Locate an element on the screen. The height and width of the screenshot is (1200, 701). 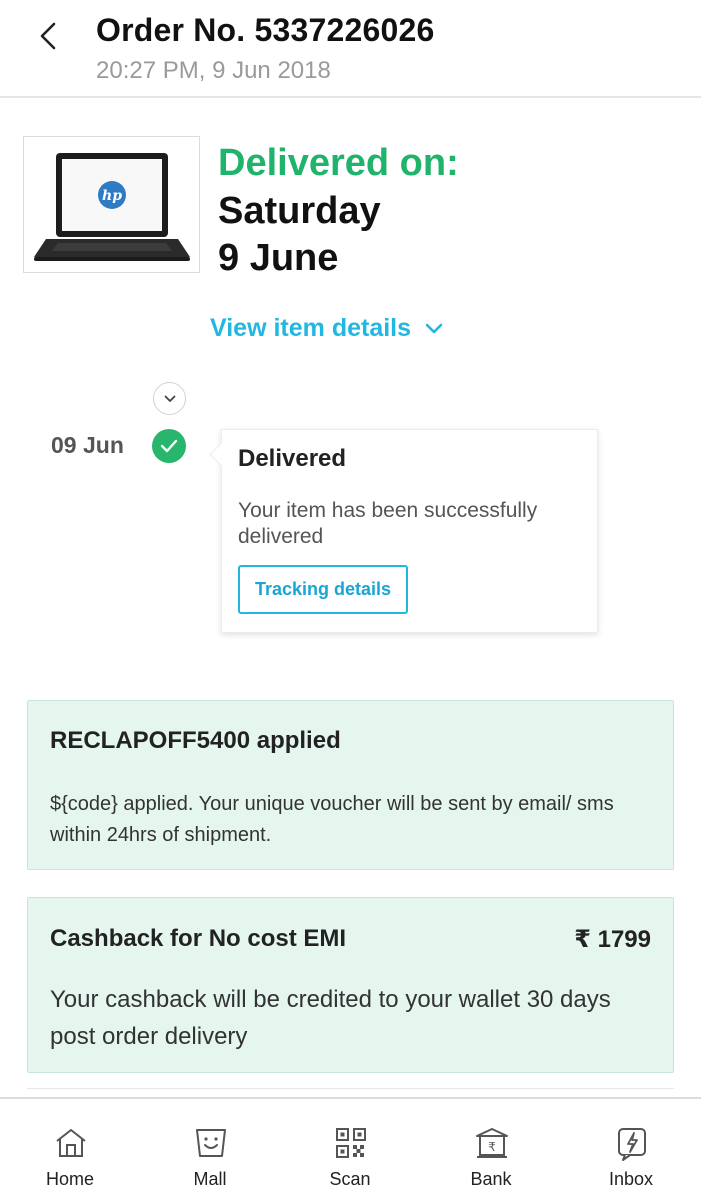
delivered-day: Saturday is located at coordinates (299, 211).